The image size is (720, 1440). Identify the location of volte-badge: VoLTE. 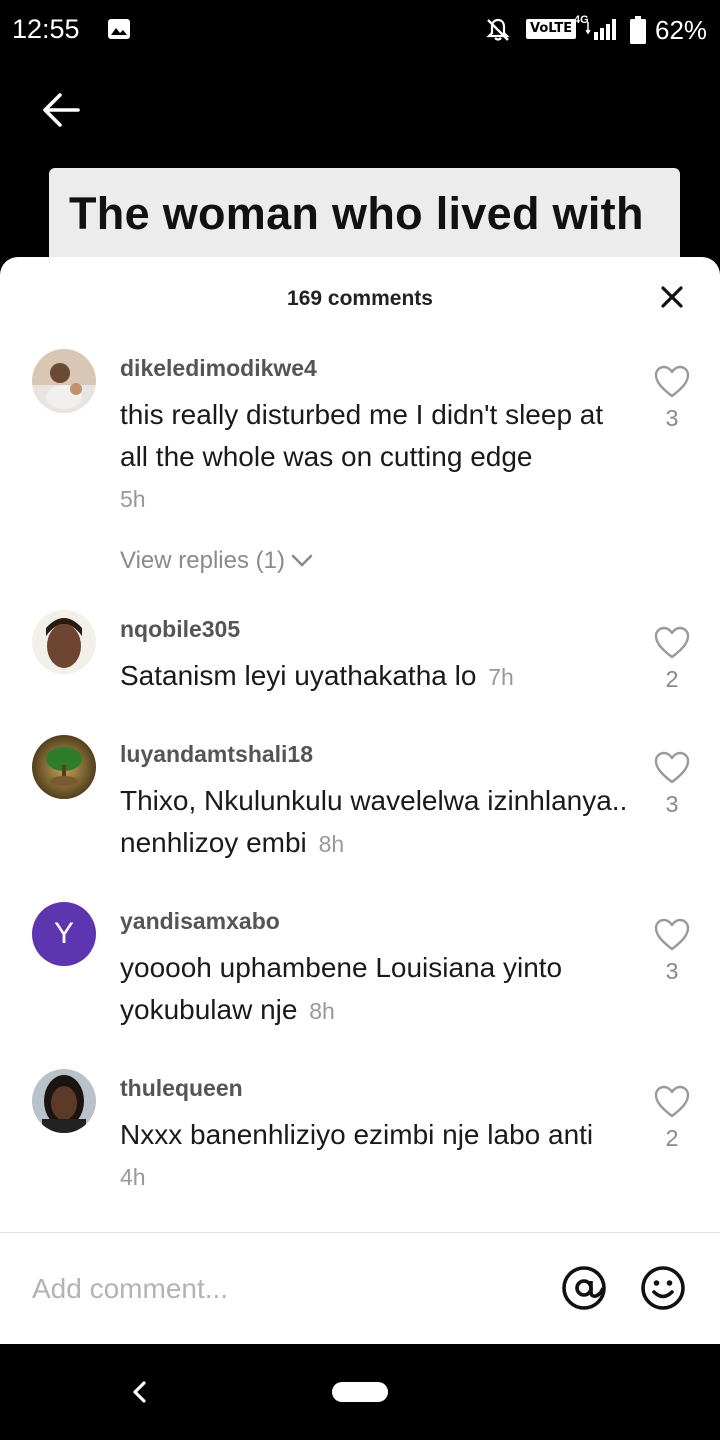
(551, 29).